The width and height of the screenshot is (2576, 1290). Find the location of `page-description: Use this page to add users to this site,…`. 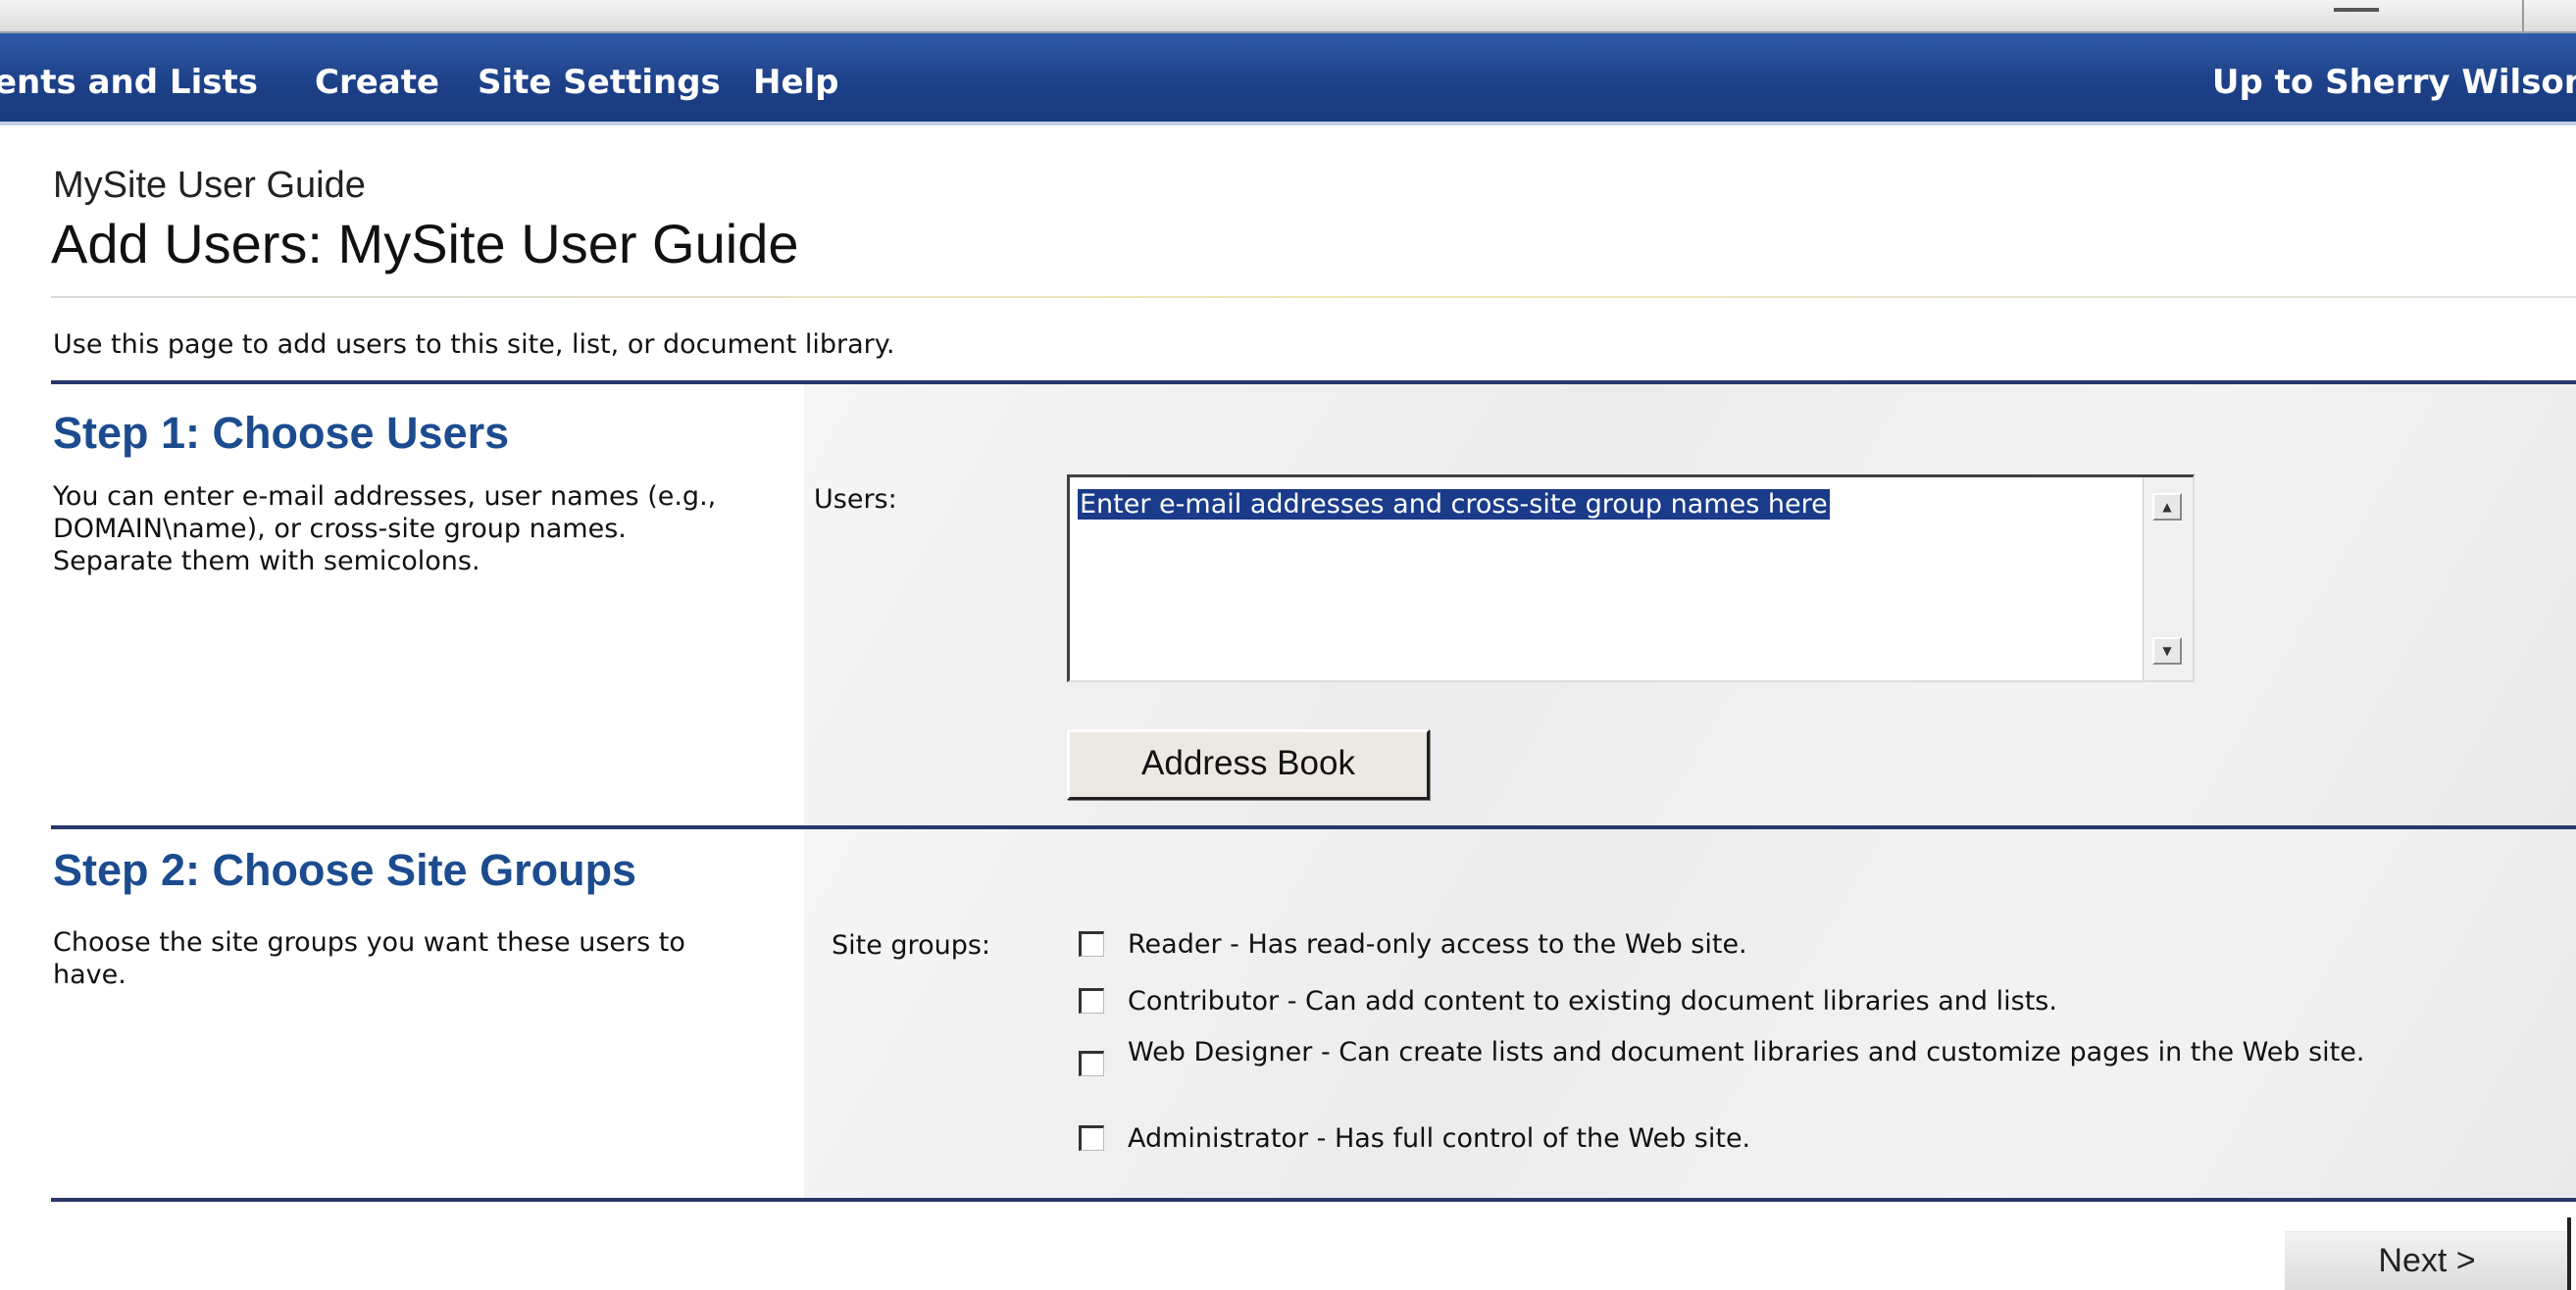

page-description: Use this page to add users to this site,… is located at coordinates (474, 344).